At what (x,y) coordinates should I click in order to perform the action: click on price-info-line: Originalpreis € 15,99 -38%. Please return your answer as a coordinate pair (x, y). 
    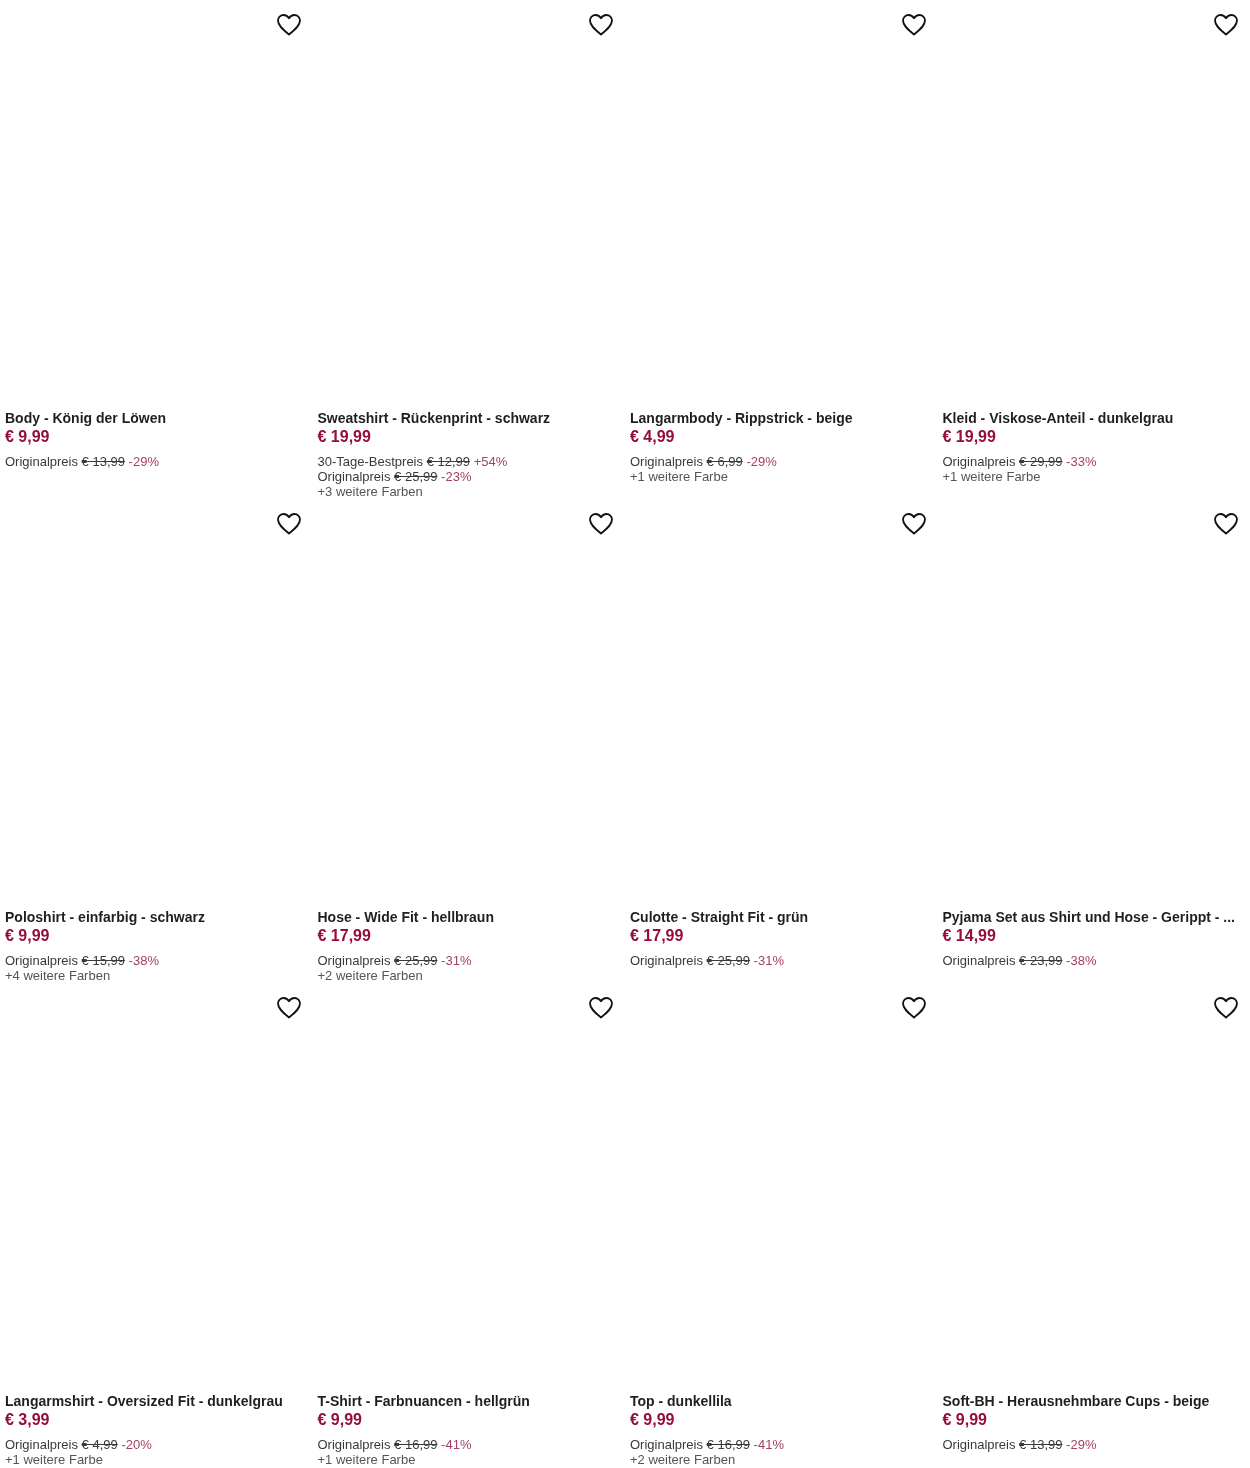
    Looking at the image, I should click on (82, 960).